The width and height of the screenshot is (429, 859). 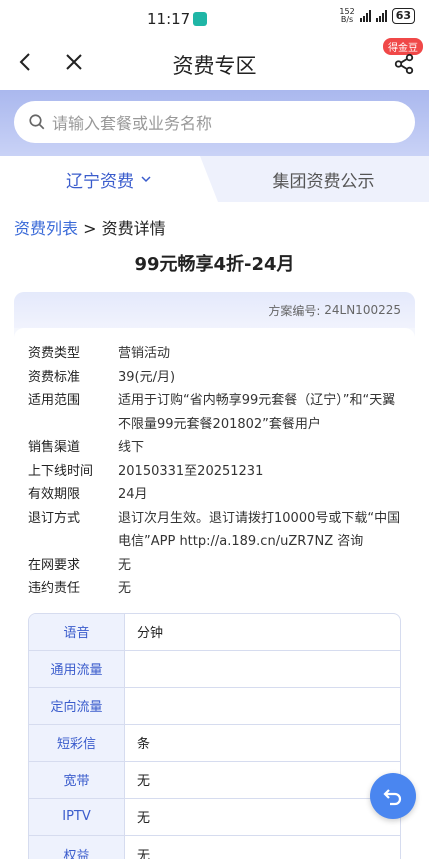 I want to click on table-row: 语音 分钟, so click(x=214, y=632).